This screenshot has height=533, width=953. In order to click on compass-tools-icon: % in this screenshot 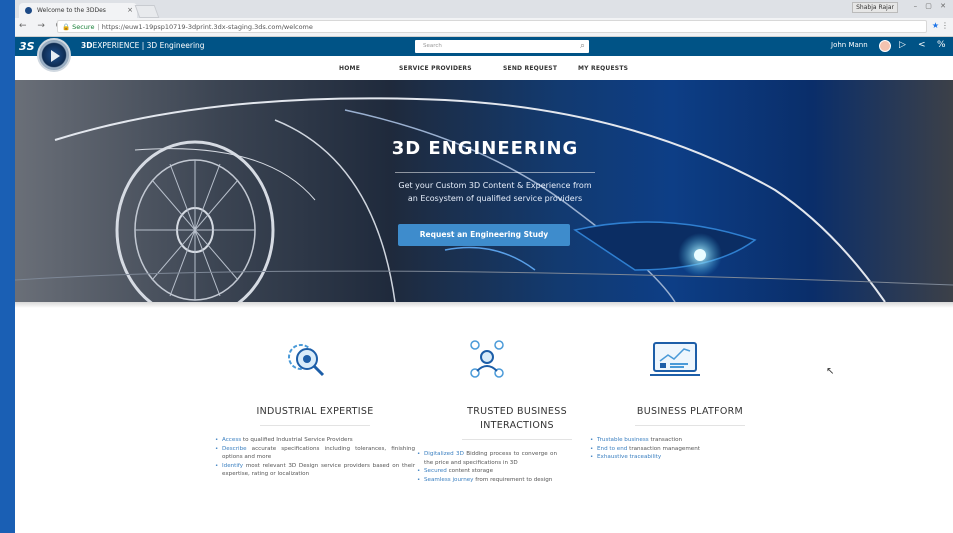, I will do `click(941, 45)`.